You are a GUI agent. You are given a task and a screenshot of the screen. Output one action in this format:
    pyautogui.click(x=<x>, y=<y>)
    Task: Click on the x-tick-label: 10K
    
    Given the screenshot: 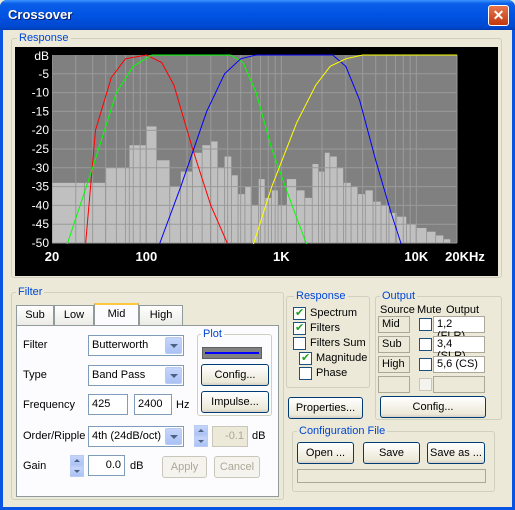 What is the action you would take?
    pyautogui.click(x=416, y=256)
    